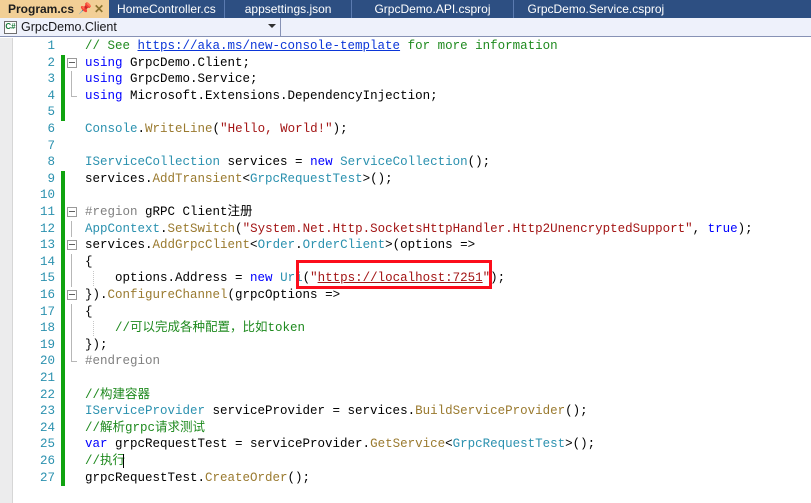  I want to click on line-content: using GrpcDemo.Service;, so click(171, 79).